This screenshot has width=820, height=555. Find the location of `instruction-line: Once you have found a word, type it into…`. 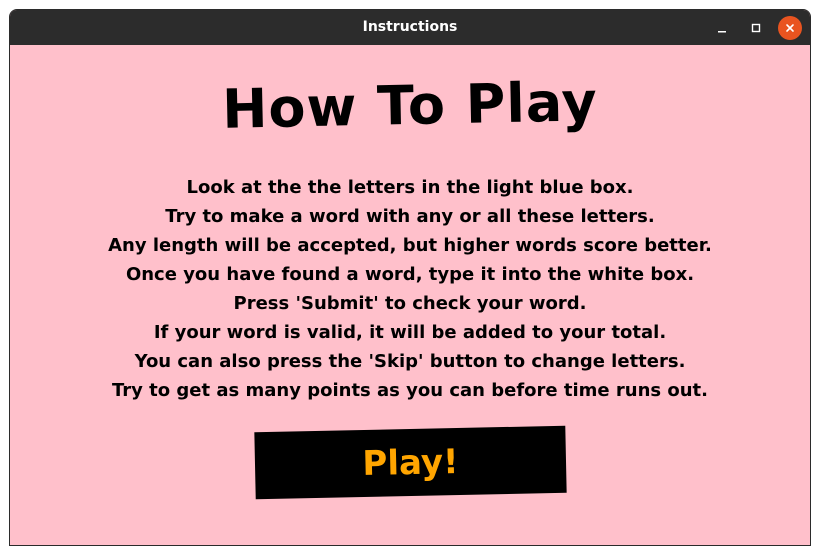

instruction-line: Once you have found a word, type it into… is located at coordinates (410, 274).